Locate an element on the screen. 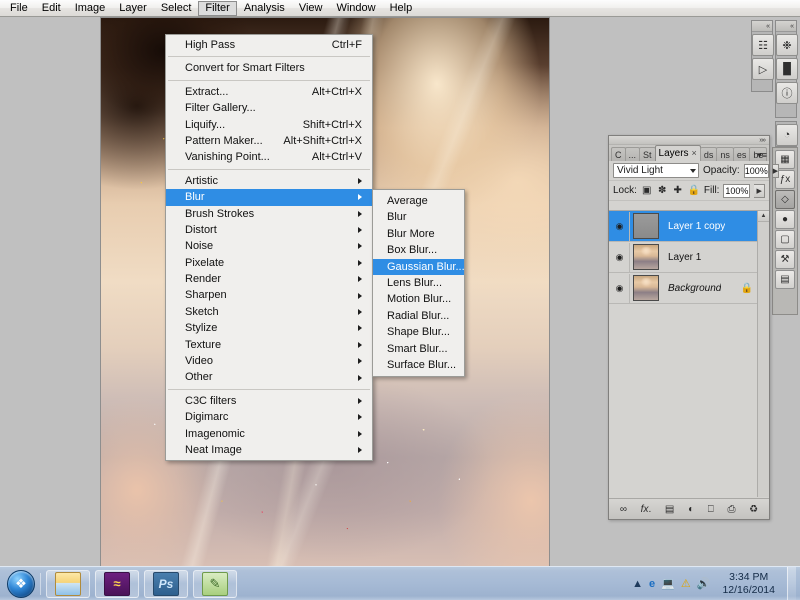 Image resolution: width=800 pixels, height=600 pixels. filter-menu-item-artistic: Artistic is located at coordinates (269, 181).